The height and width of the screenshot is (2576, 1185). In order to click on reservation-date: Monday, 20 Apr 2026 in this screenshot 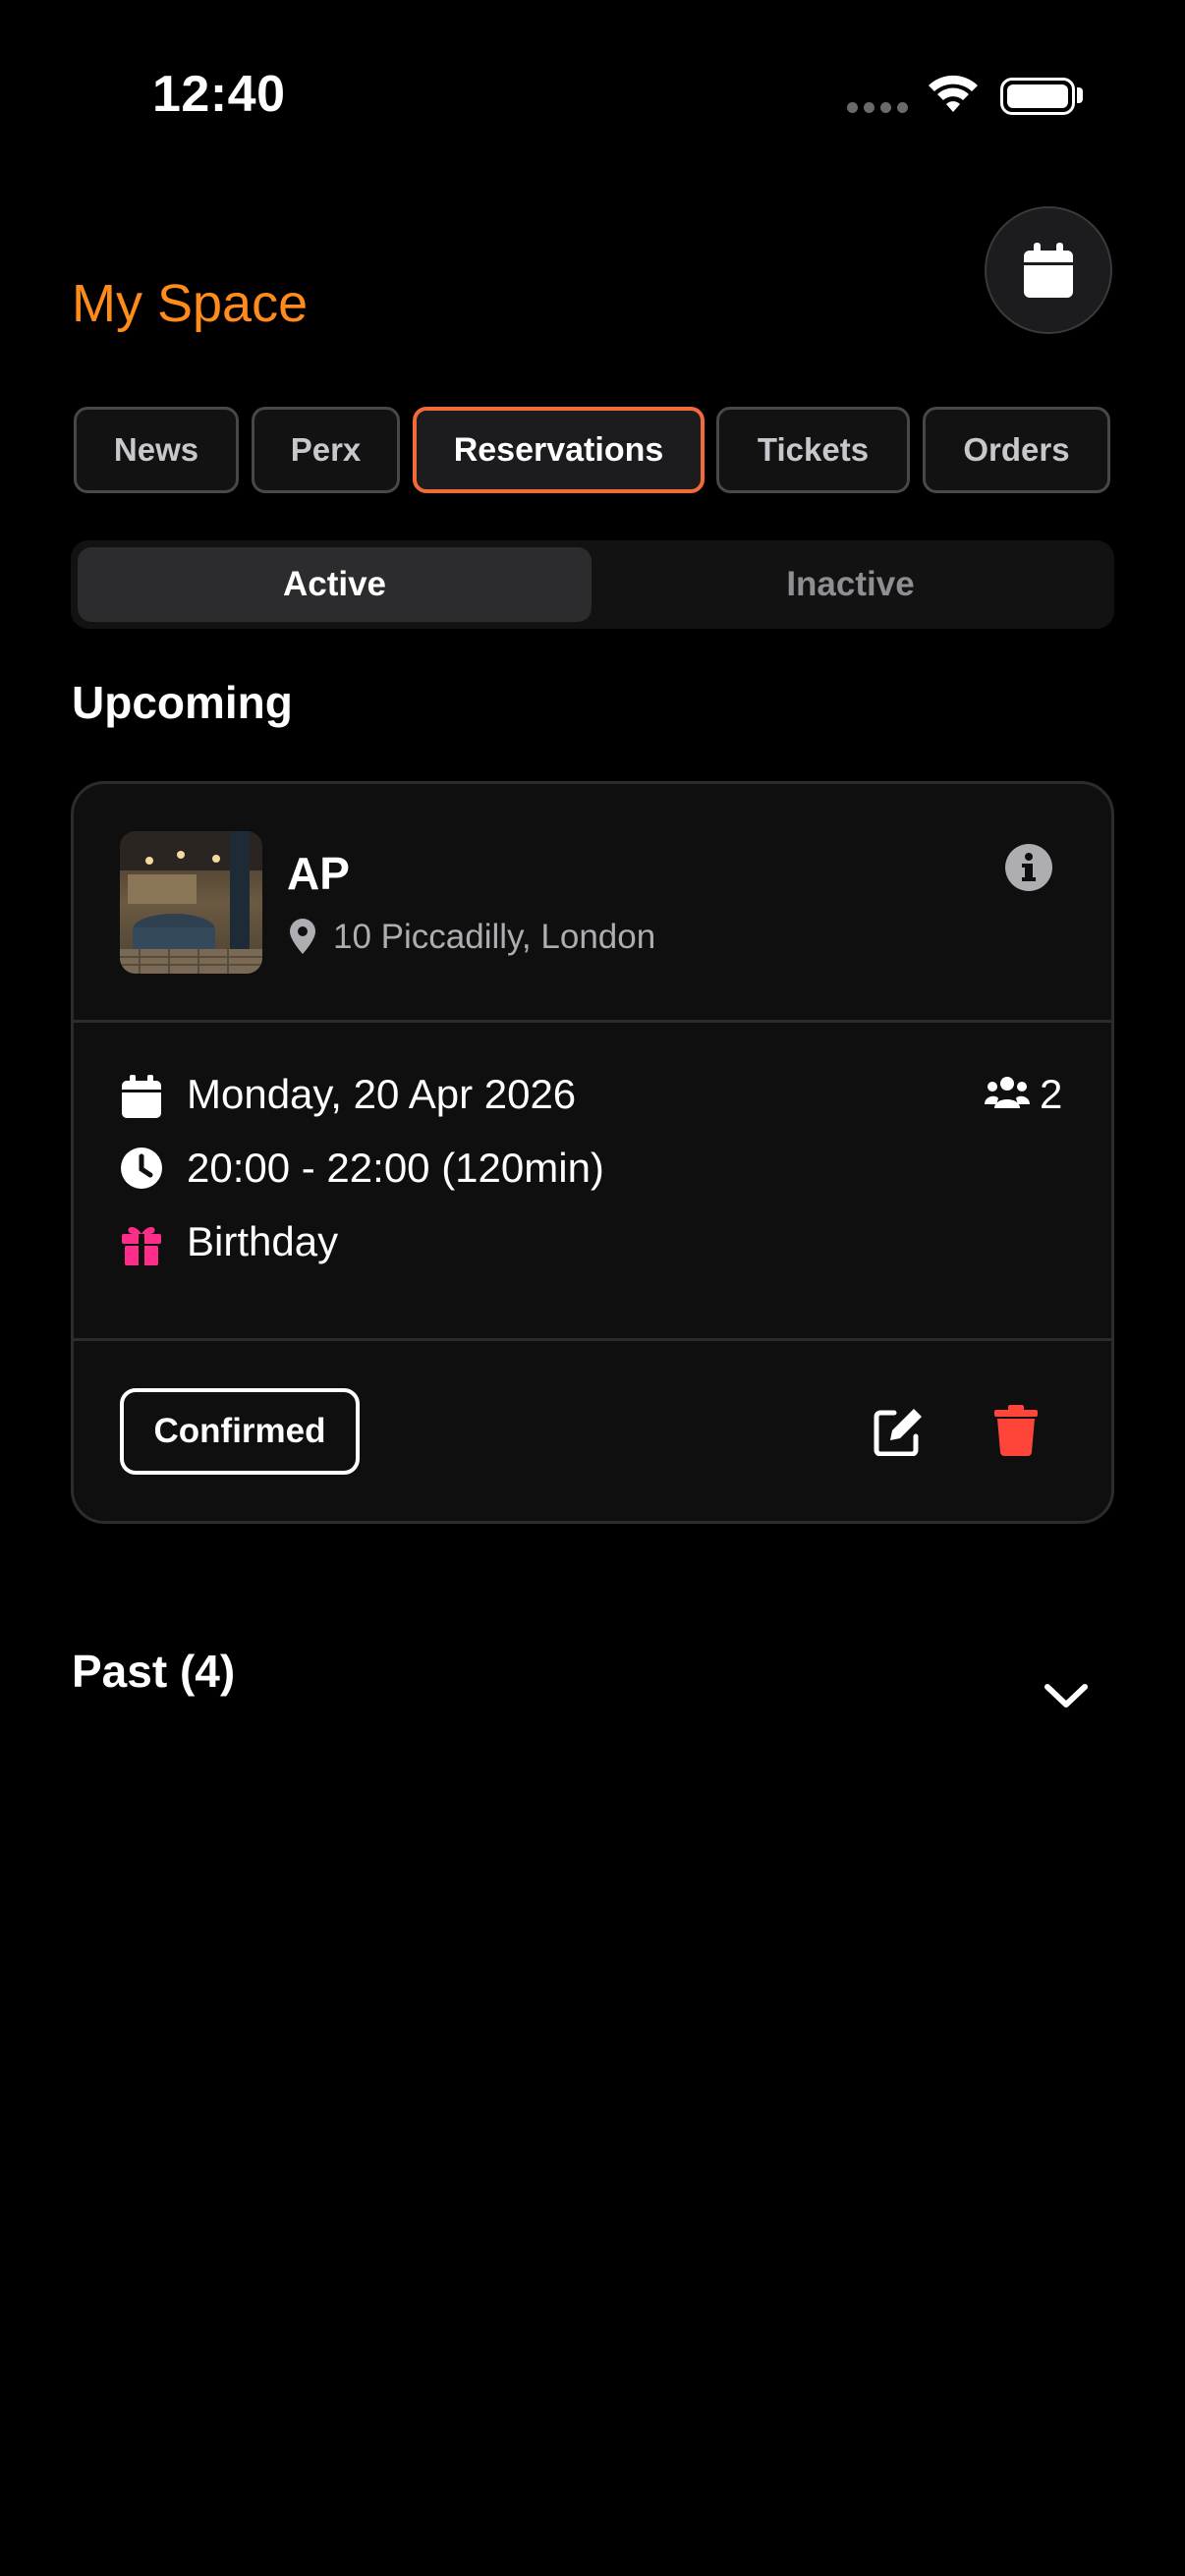, I will do `click(382, 1094)`.